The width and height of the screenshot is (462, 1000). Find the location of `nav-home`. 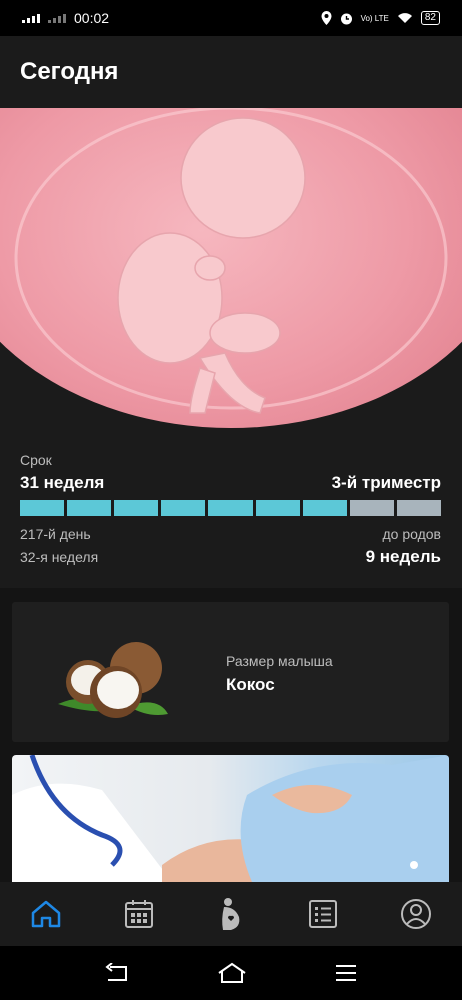

nav-home is located at coordinates (46, 914).